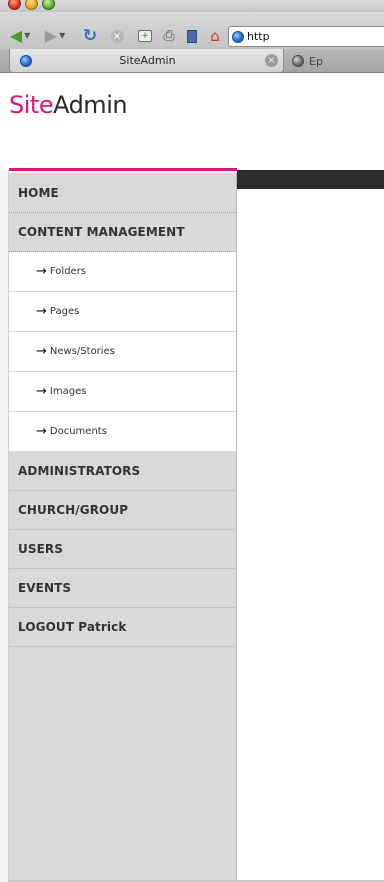 This screenshot has height=882, width=384. I want to click on site-header: SiteAdmin, so click(192, 131).